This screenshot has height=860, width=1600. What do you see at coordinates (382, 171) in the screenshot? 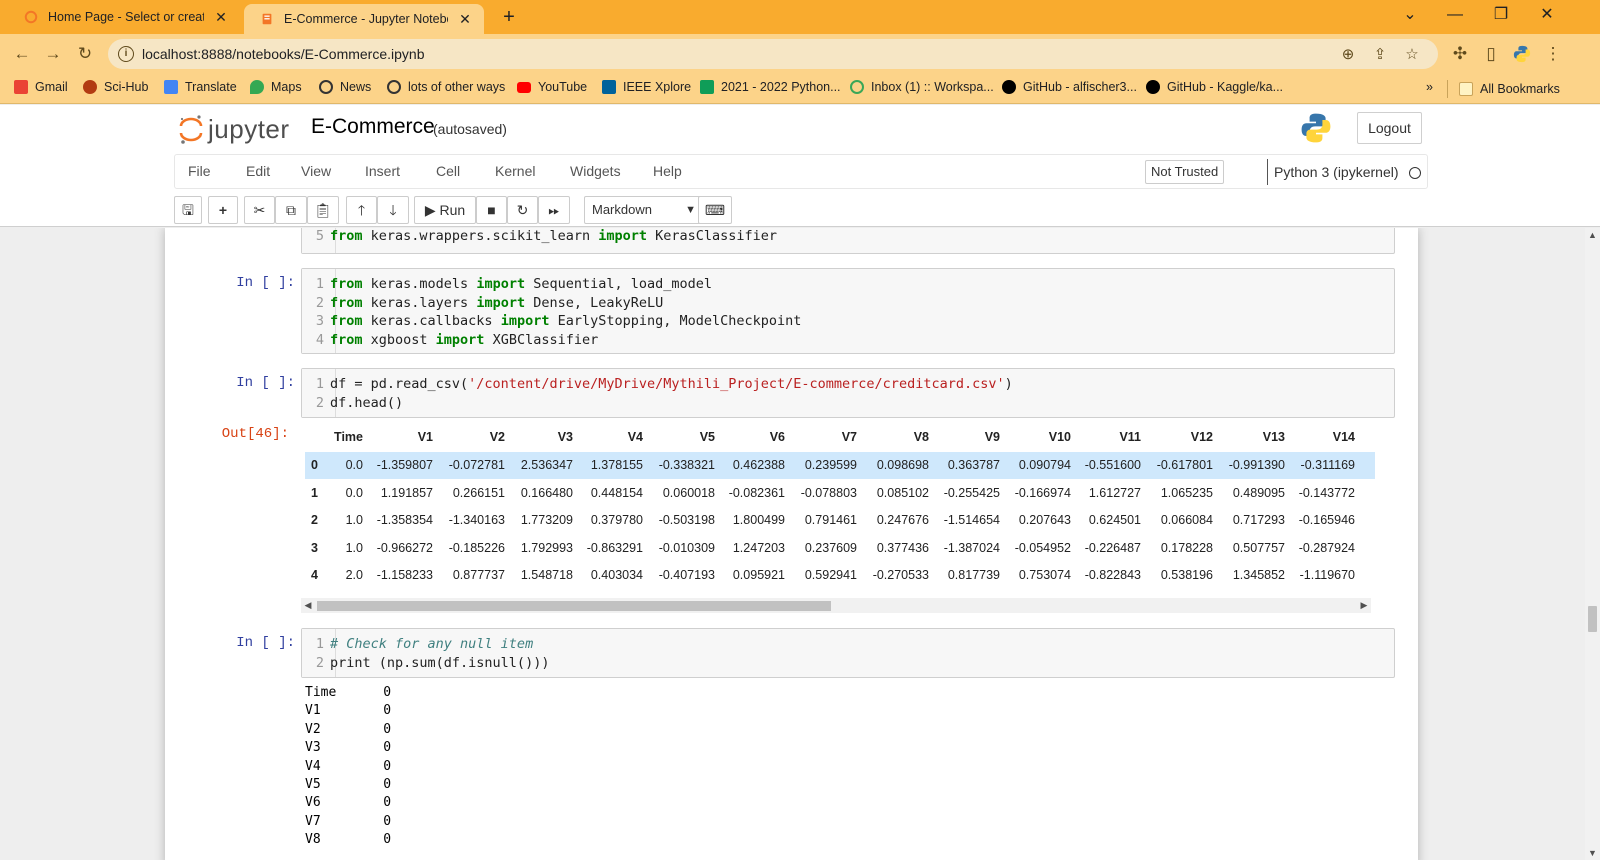
I see `menu-insert: Insert` at bounding box center [382, 171].